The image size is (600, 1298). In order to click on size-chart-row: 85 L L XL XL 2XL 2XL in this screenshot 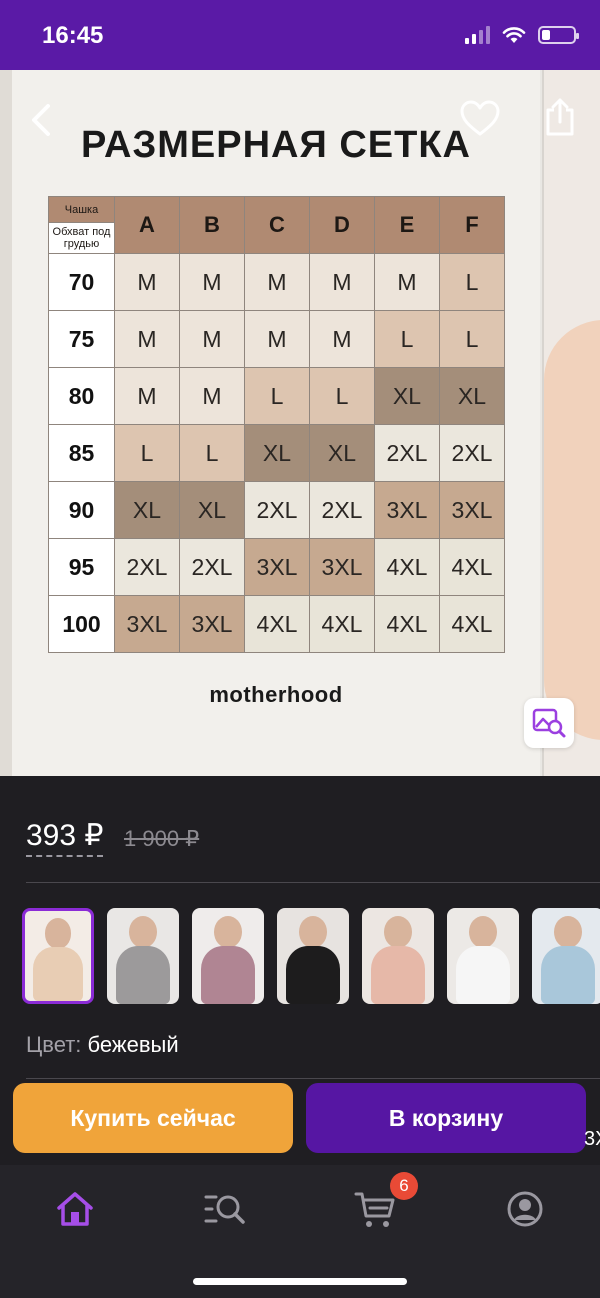, I will do `click(276, 453)`.